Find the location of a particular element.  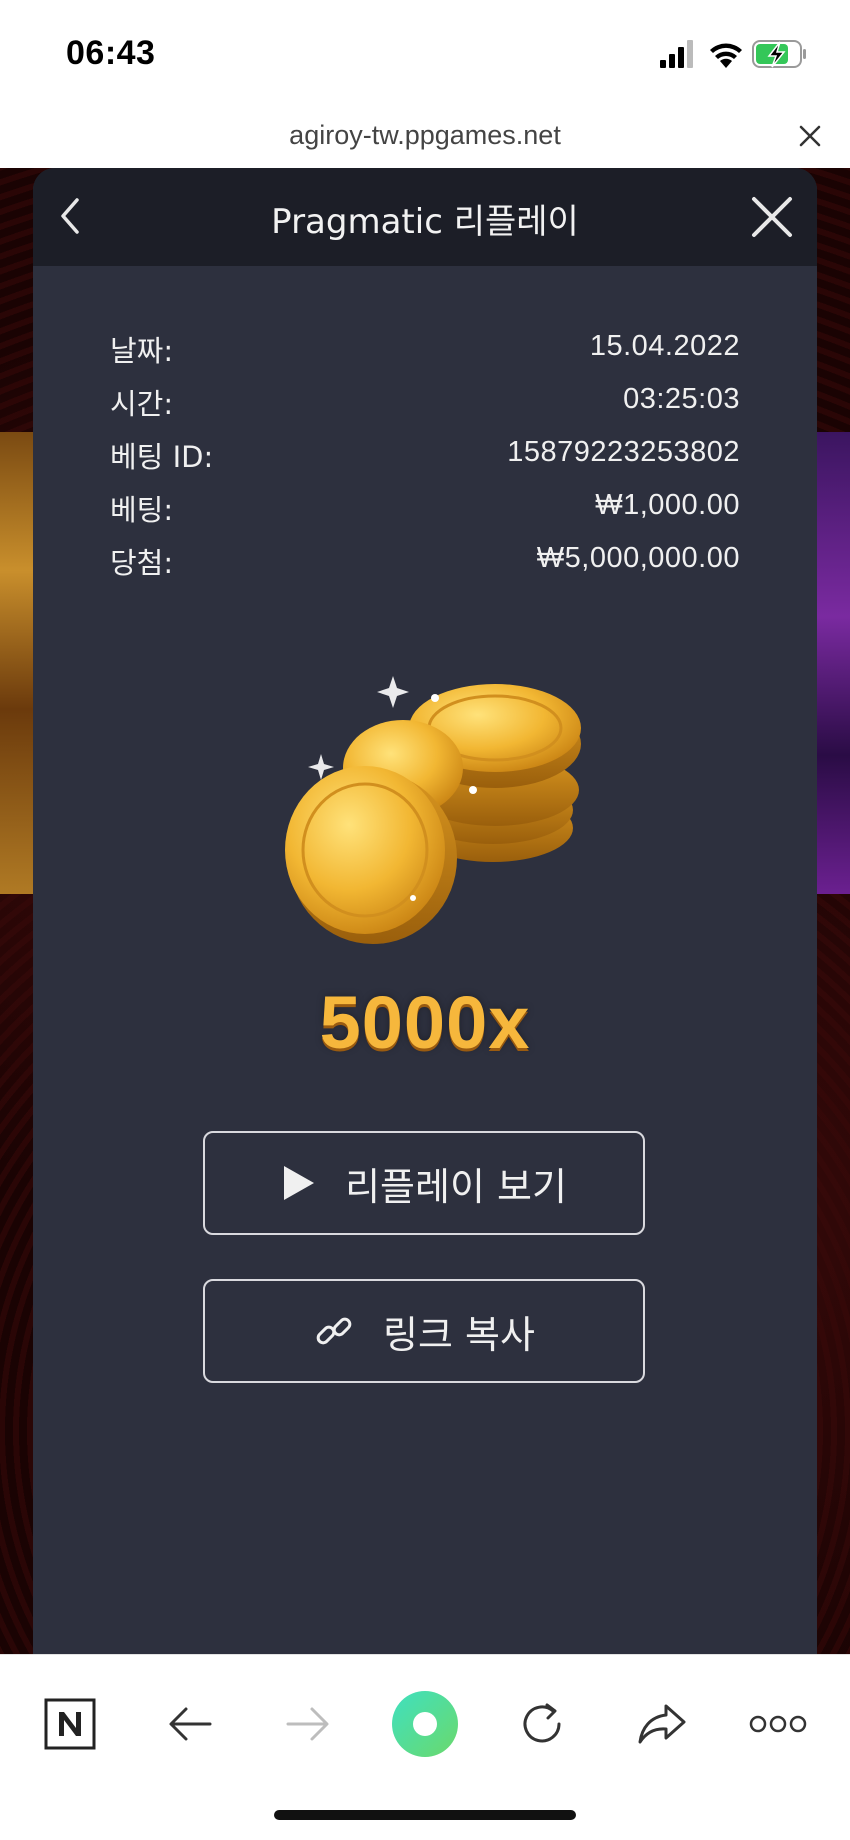

view-replay-label: 리플레이 보기 is located at coordinates (456, 1186).